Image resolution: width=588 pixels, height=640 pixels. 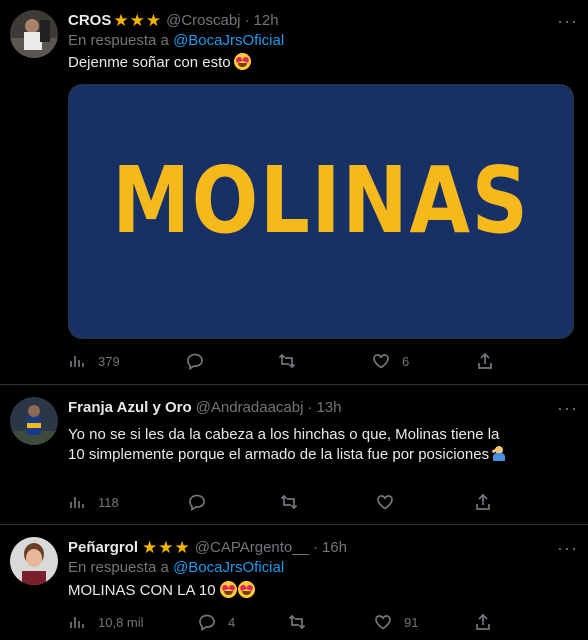 What do you see at coordinates (406, 361) in the screenshot?
I see `likes-count: 6` at bounding box center [406, 361].